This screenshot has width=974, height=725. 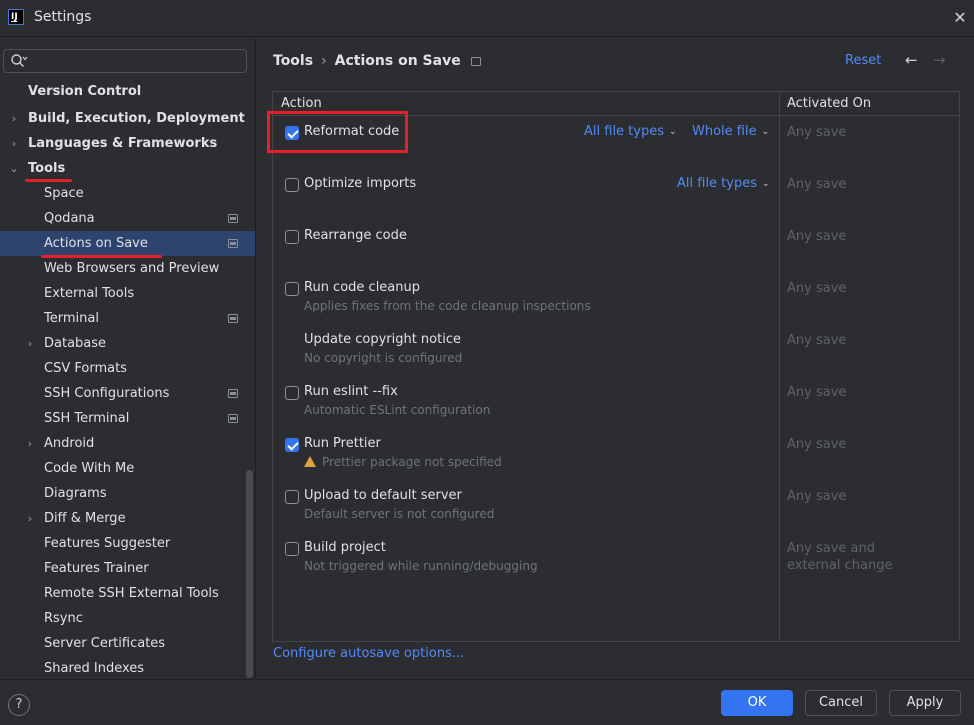 I want to click on row-description: Prettier package not specified, so click(x=403, y=462).